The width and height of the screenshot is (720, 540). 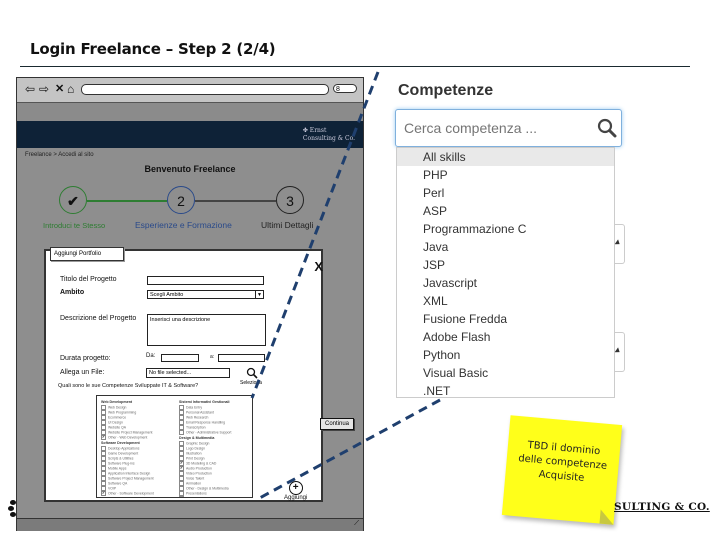 I want to click on checklist-heading: Networking & Information Systems, so click(x=137, y=497).